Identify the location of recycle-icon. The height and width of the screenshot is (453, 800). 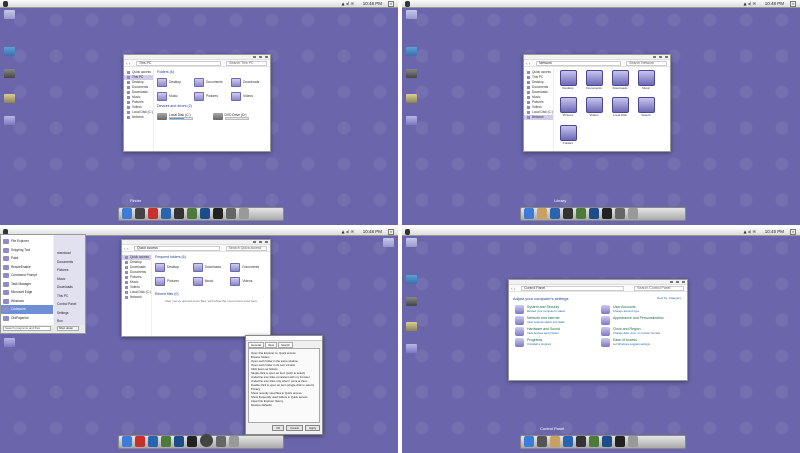
(411, 120).